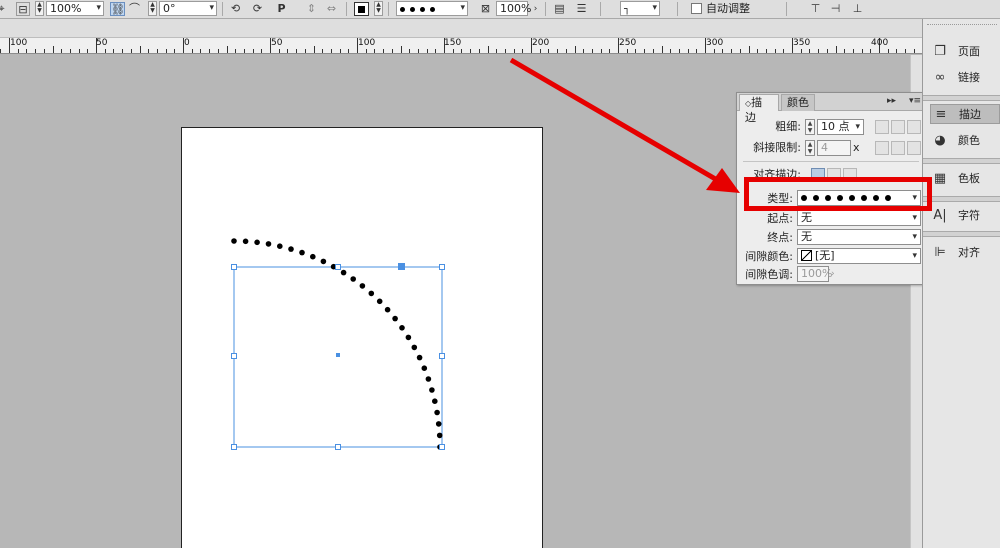 The width and height of the screenshot is (1000, 548). Describe the element at coordinates (898, 127) in the screenshot. I see `cap-round-icon` at that location.